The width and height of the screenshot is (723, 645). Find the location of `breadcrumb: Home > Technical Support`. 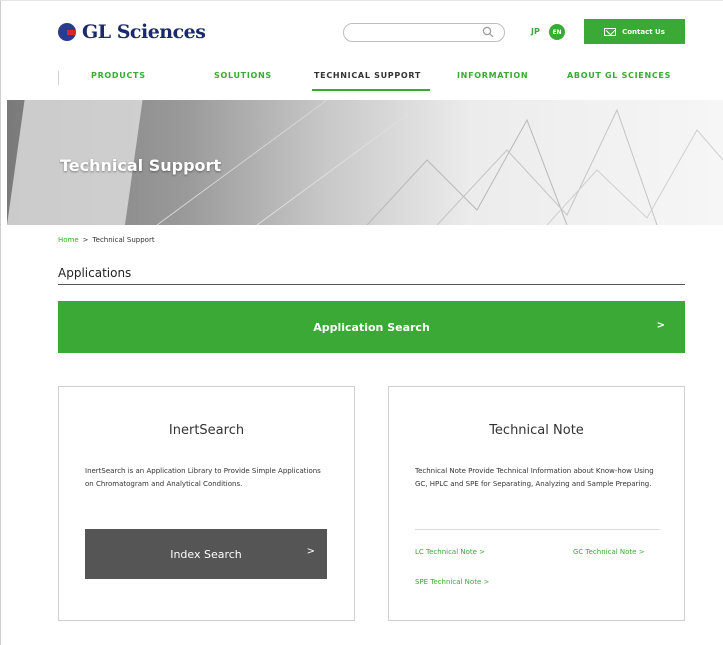

breadcrumb: Home > Technical Support is located at coordinates (106, 240).